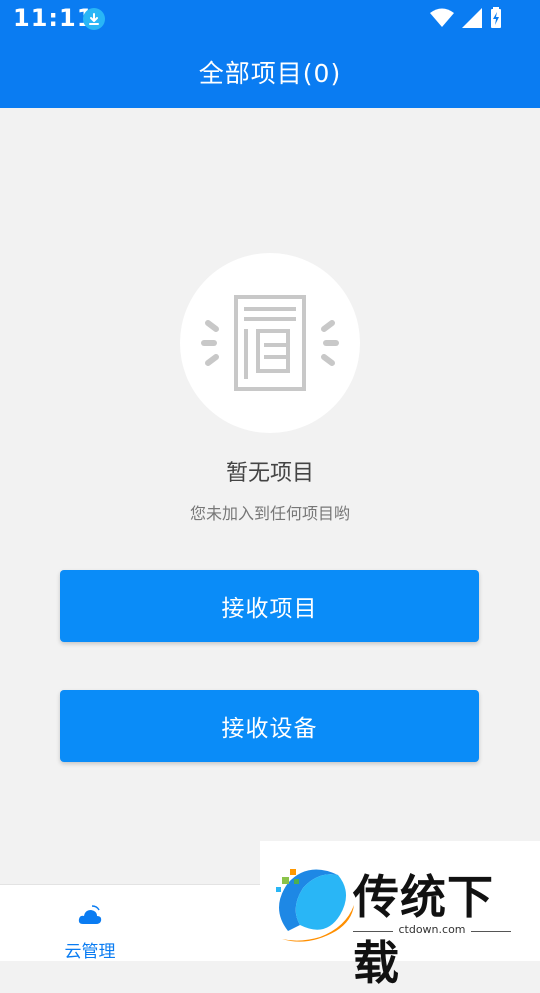 This screenshot has height=993, width=540. What do you see at coordinates (269, 726) in the screenshot?
I see `receive-device-button: 接收设备` at bounding box center [269, 726].